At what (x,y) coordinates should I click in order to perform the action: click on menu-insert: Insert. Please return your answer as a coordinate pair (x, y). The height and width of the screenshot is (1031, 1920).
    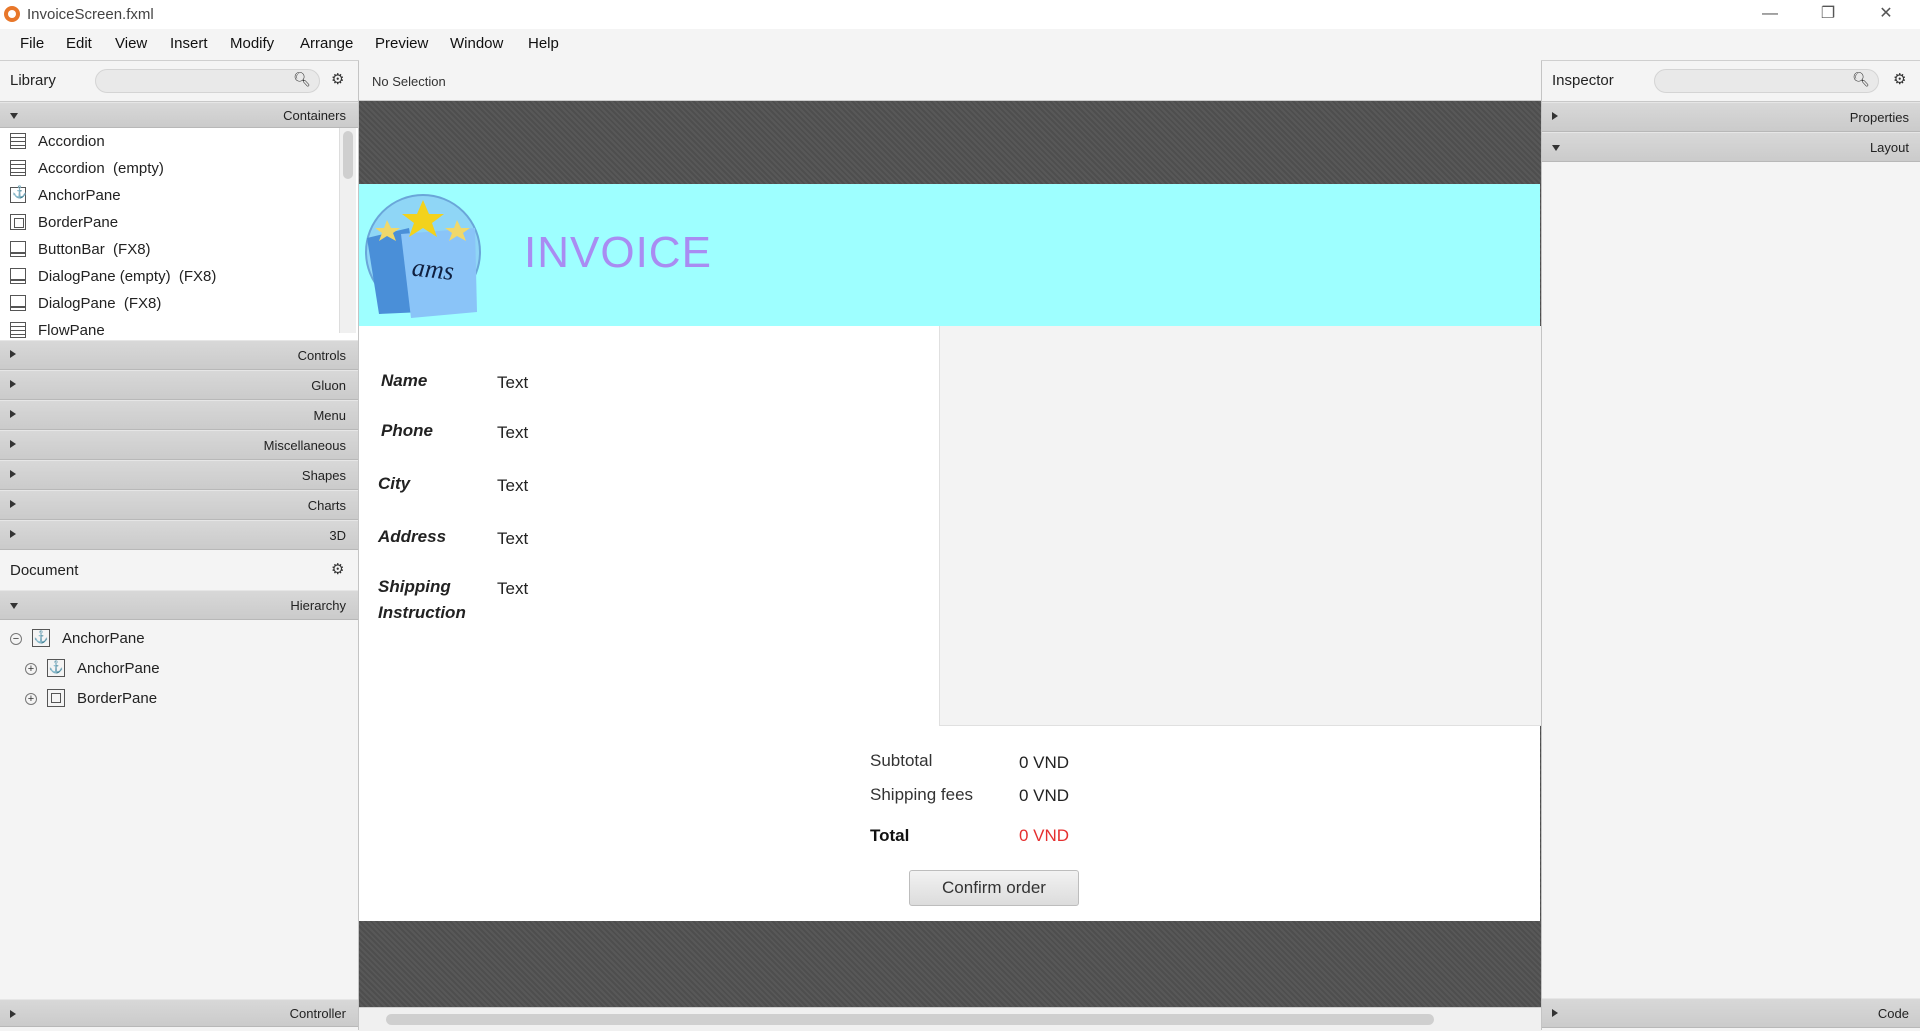
    Looking at the image, I should click on (189, 43).